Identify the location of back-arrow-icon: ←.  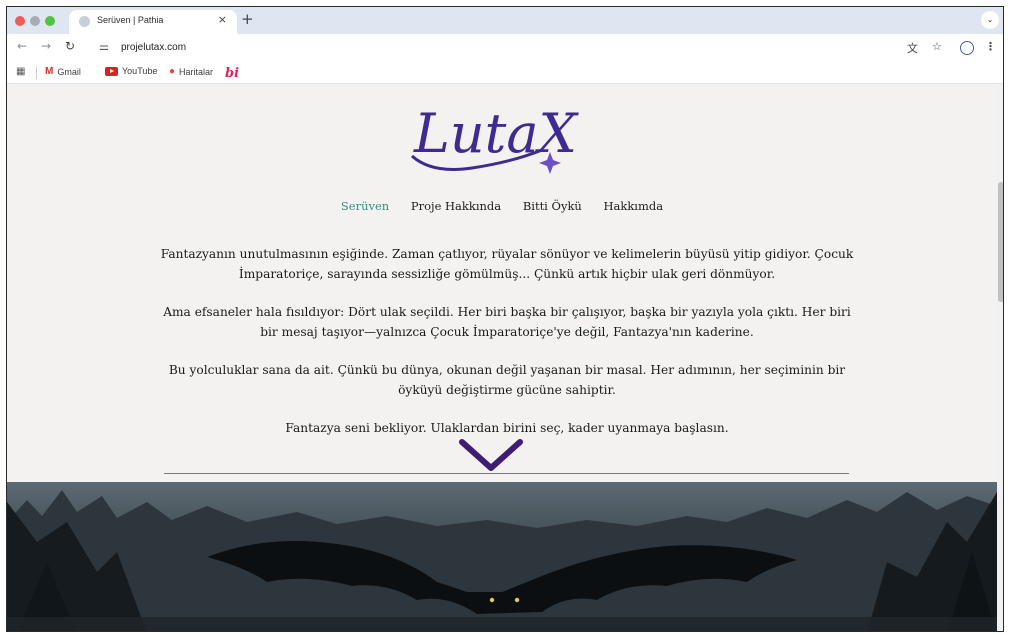
(22, 46).